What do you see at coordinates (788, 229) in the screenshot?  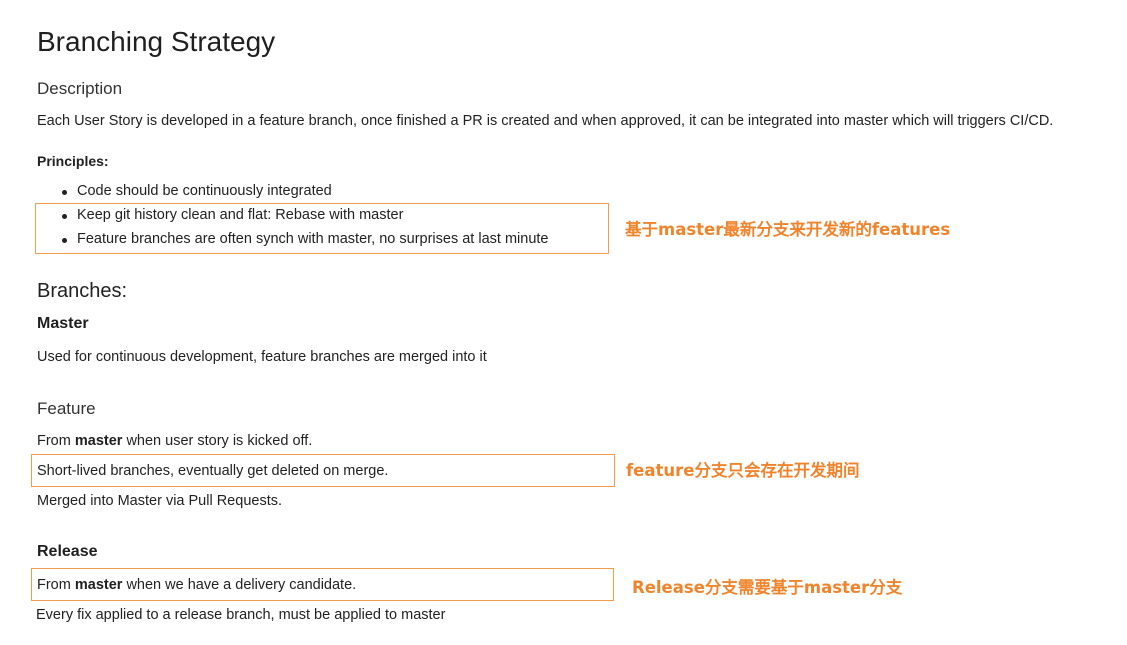 I see `principles-annotation: 基于master最新分支来开发新的features` at bounding box center [788, 229].